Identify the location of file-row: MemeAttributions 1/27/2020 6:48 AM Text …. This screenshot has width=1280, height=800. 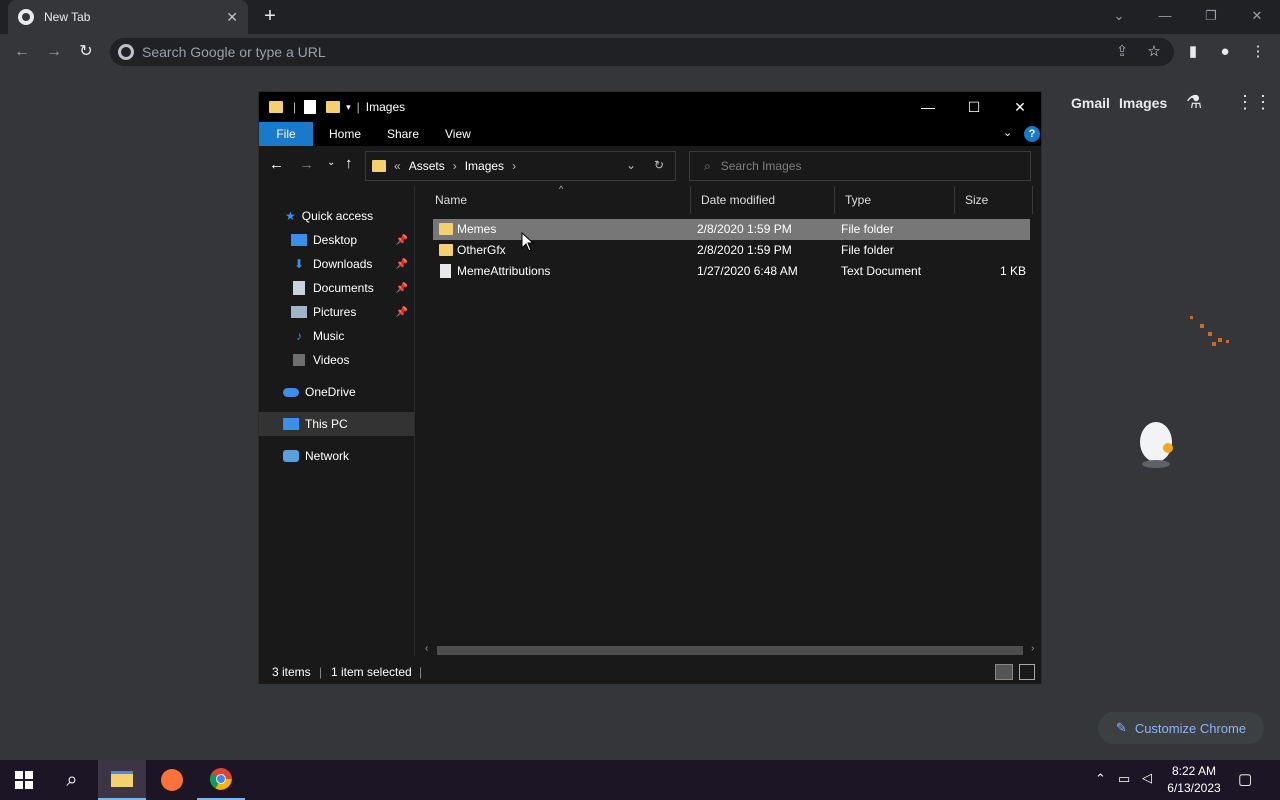
(731, 271).